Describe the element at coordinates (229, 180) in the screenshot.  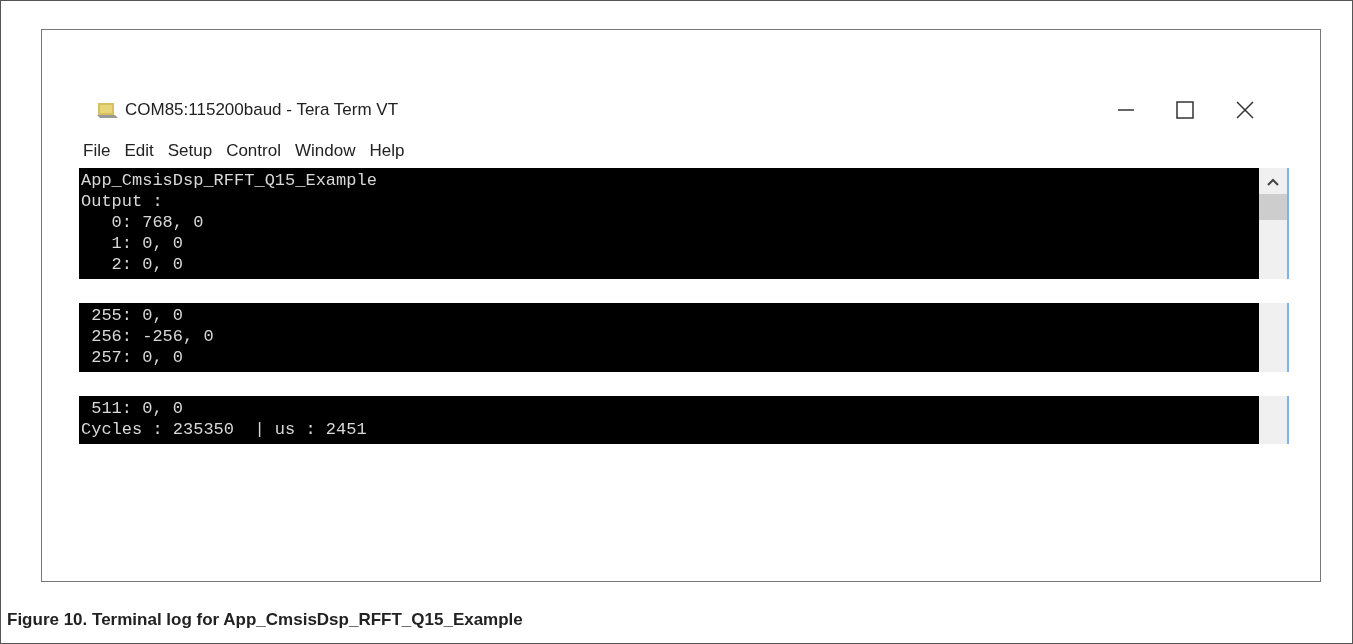
I see `terminal-line: App_CmsisDsp_RFFT_Q15_Example` at that location.